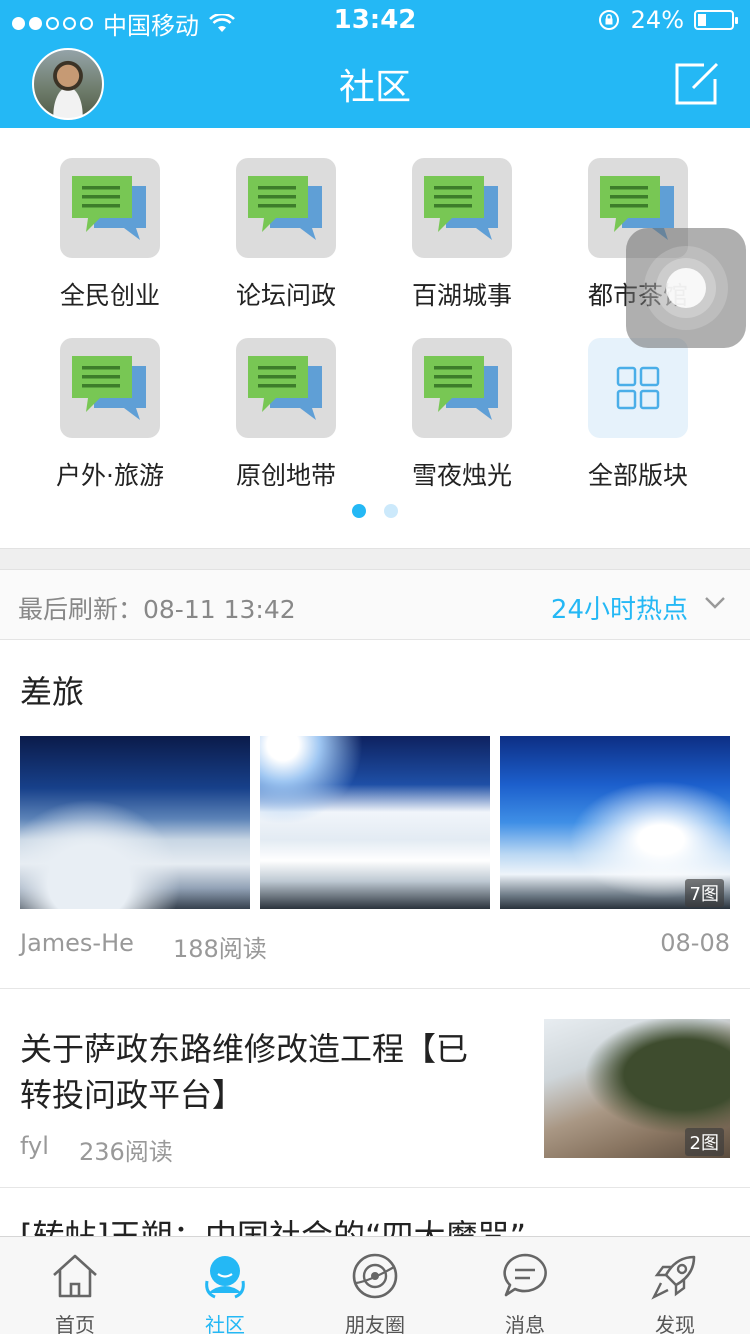 The height and width of the screenshot is (1334, 750). Describe the element at coordinates (285, 475) in the screenshot. I see `forum-label: 原创地带` at that location.